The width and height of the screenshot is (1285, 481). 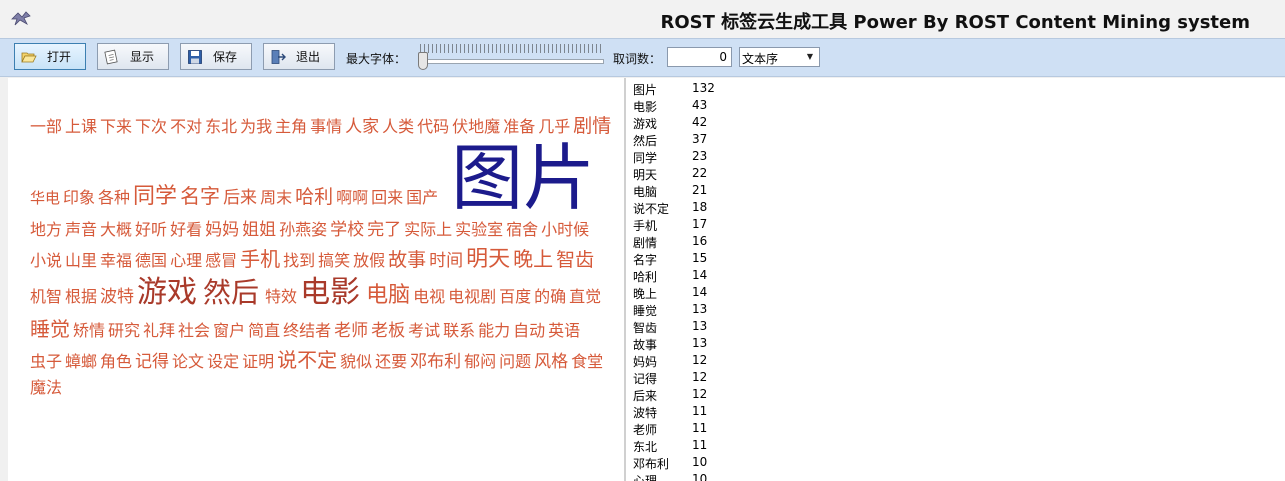 What do you see at coordinates (155, 197) in the screenshot?
I see `cloud-word: 同学` at bounding box center [155, 197].